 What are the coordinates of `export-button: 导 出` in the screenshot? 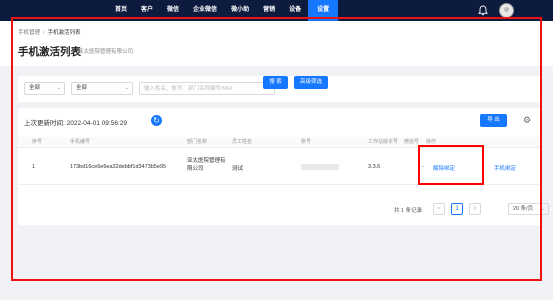 It's located at (493, 120).